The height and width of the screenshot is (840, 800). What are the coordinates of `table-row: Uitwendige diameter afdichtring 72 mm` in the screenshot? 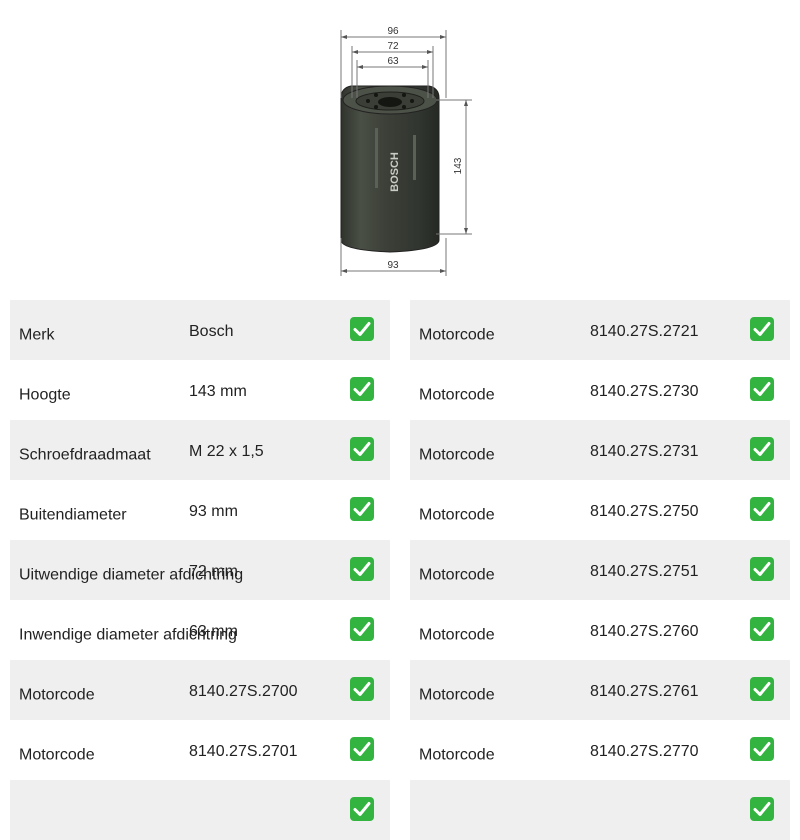 It's located at (200, 570).